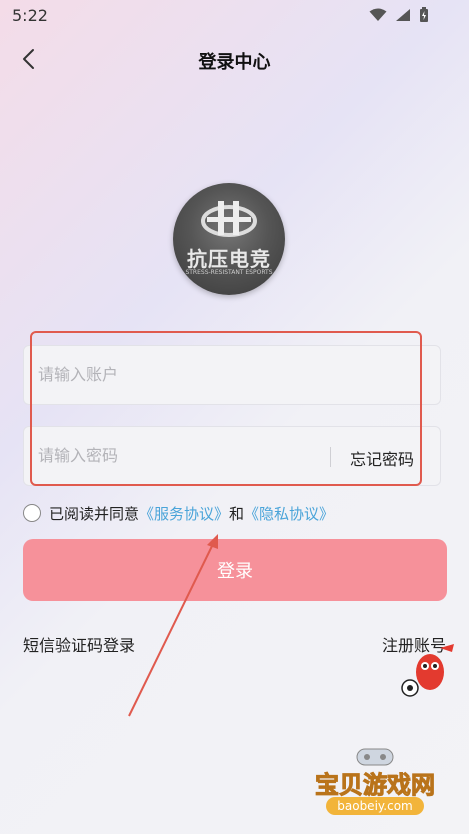 Image resolution: width=469 pixels, height=834 pixels. What do you see at coordinates (403, 15) in the screenshot?
I see `signal-icon` at bounding box center [403, 15].